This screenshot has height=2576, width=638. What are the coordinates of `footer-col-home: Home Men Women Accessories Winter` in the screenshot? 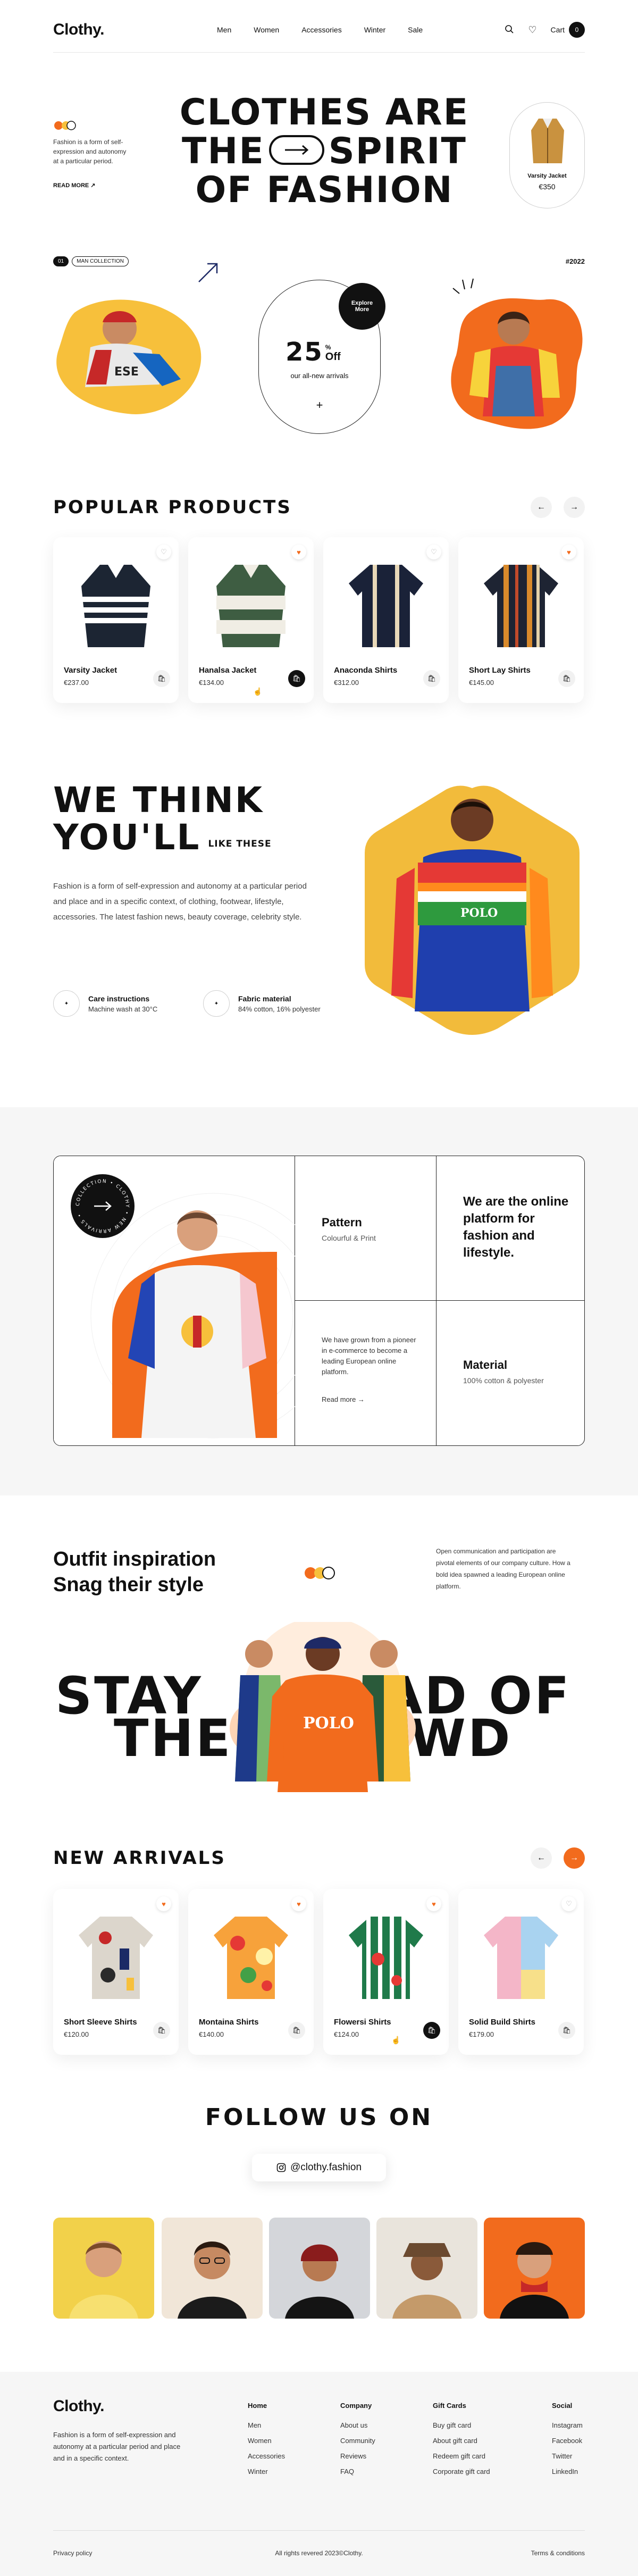 It's located at (266, 2442).